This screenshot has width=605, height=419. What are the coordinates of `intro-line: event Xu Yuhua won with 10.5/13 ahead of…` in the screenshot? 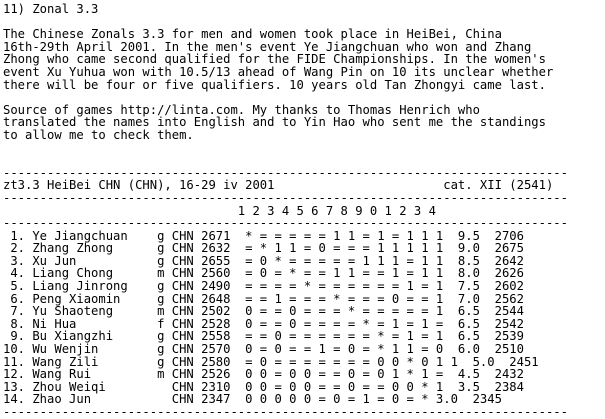 It's located at (278, 71).